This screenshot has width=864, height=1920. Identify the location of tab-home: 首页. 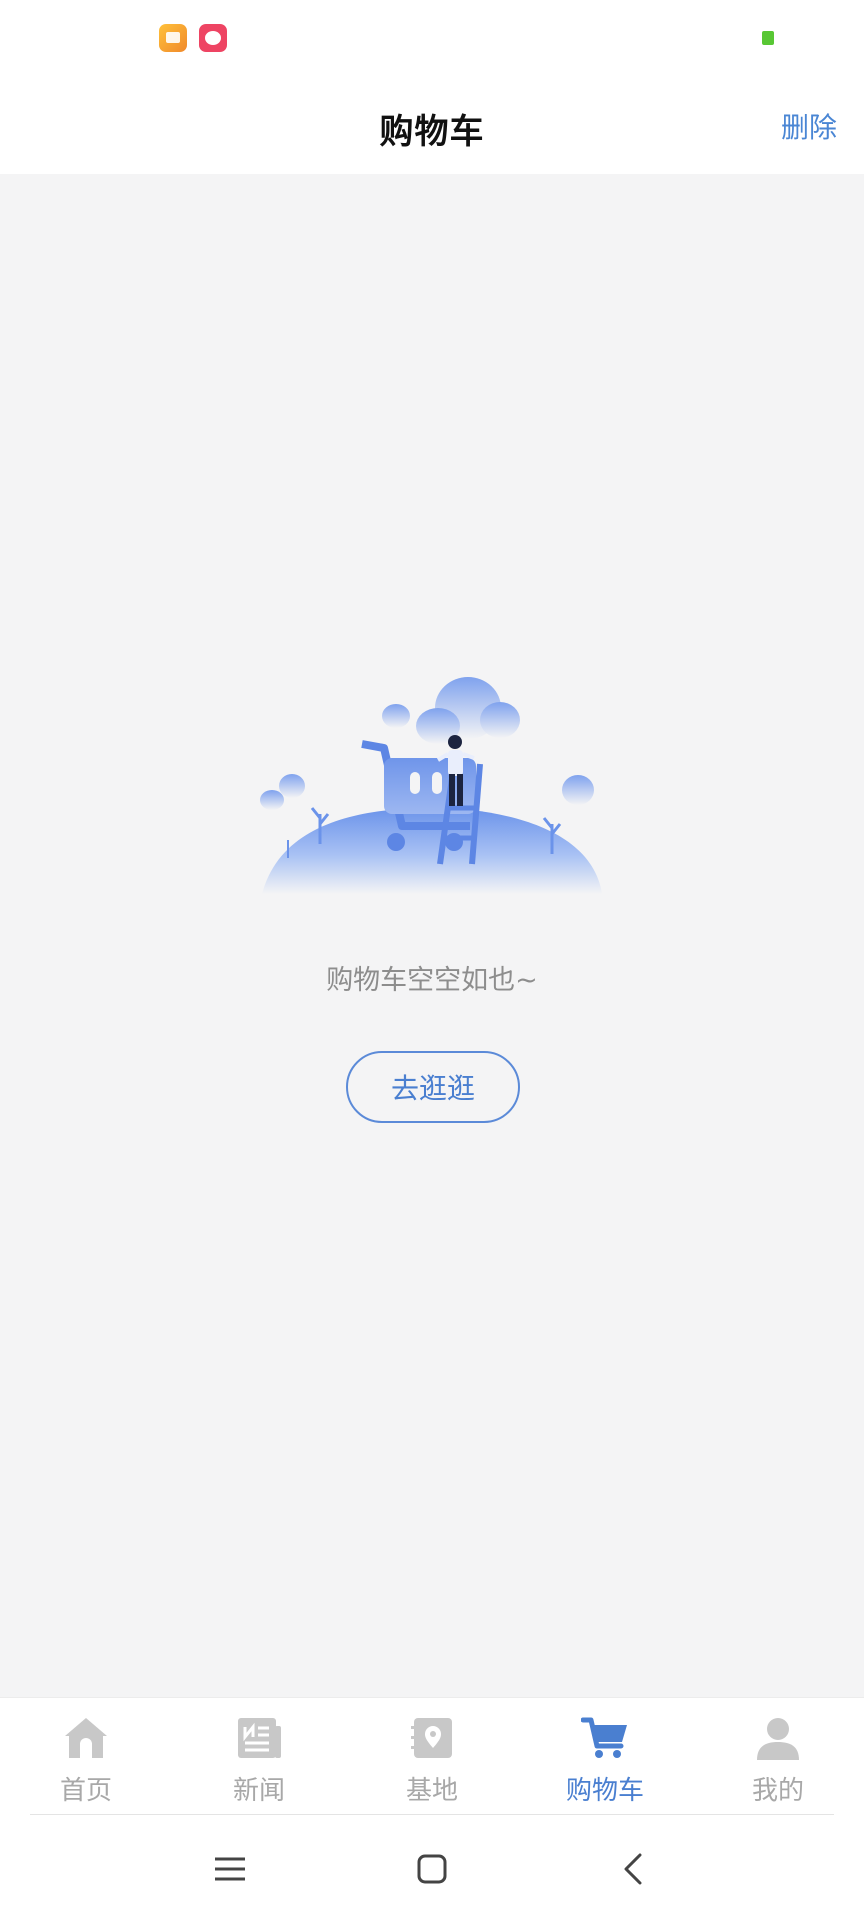
(86, 1757).